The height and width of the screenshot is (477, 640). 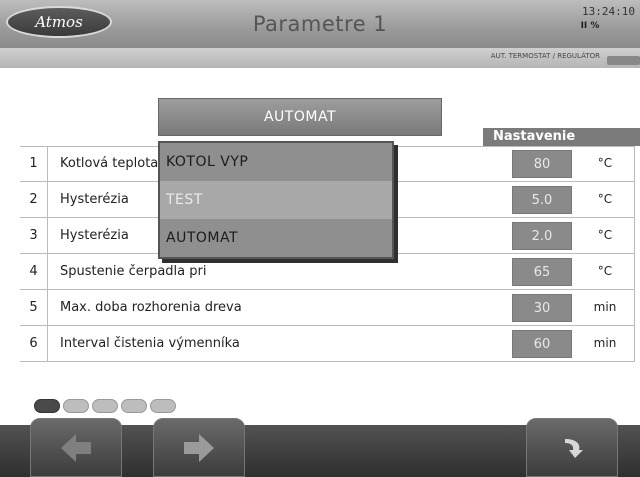 What do you see at coordinates (150, 343) in the screenshot?
I see `row-label: Interval čistenia výmenníka` at bounding box center [150, 343].